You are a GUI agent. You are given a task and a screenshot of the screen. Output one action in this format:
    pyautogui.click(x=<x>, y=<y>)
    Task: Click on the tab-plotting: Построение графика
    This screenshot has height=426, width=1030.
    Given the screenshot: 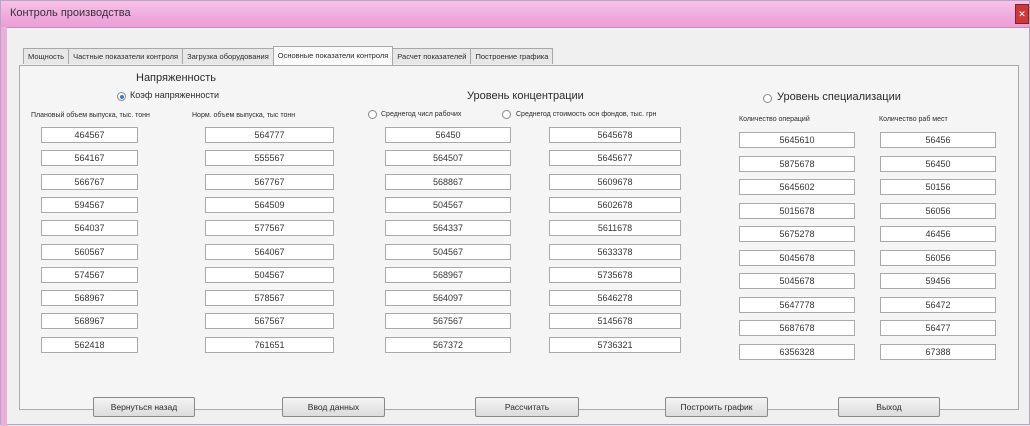 What is the action you would take?
    pyautogui.click(x=512, y=56)
    